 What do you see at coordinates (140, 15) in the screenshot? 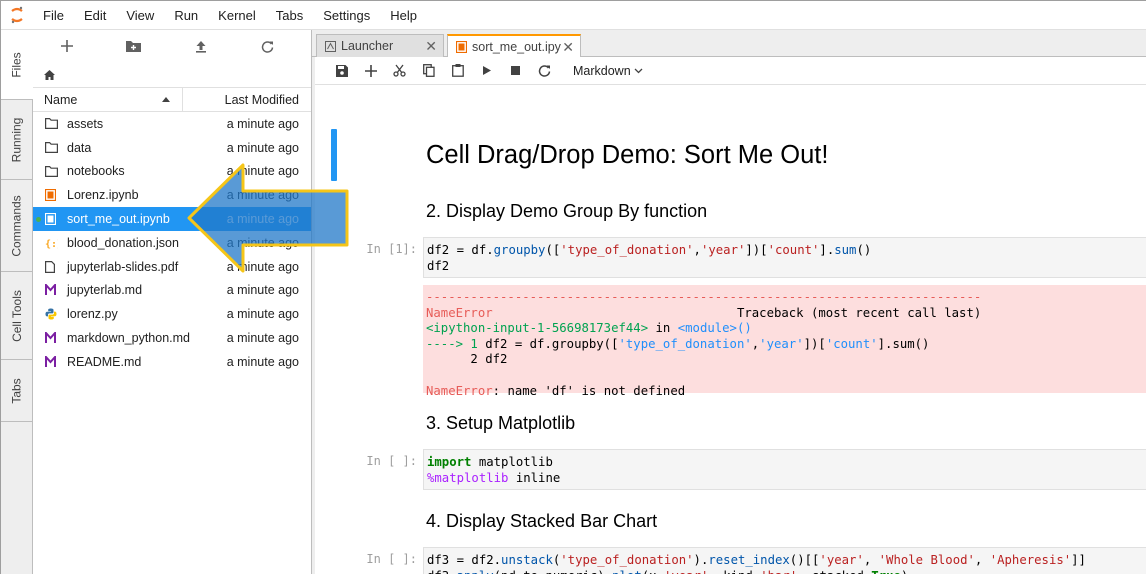
I see `menu-view: View` at bounding box center [140, 15].